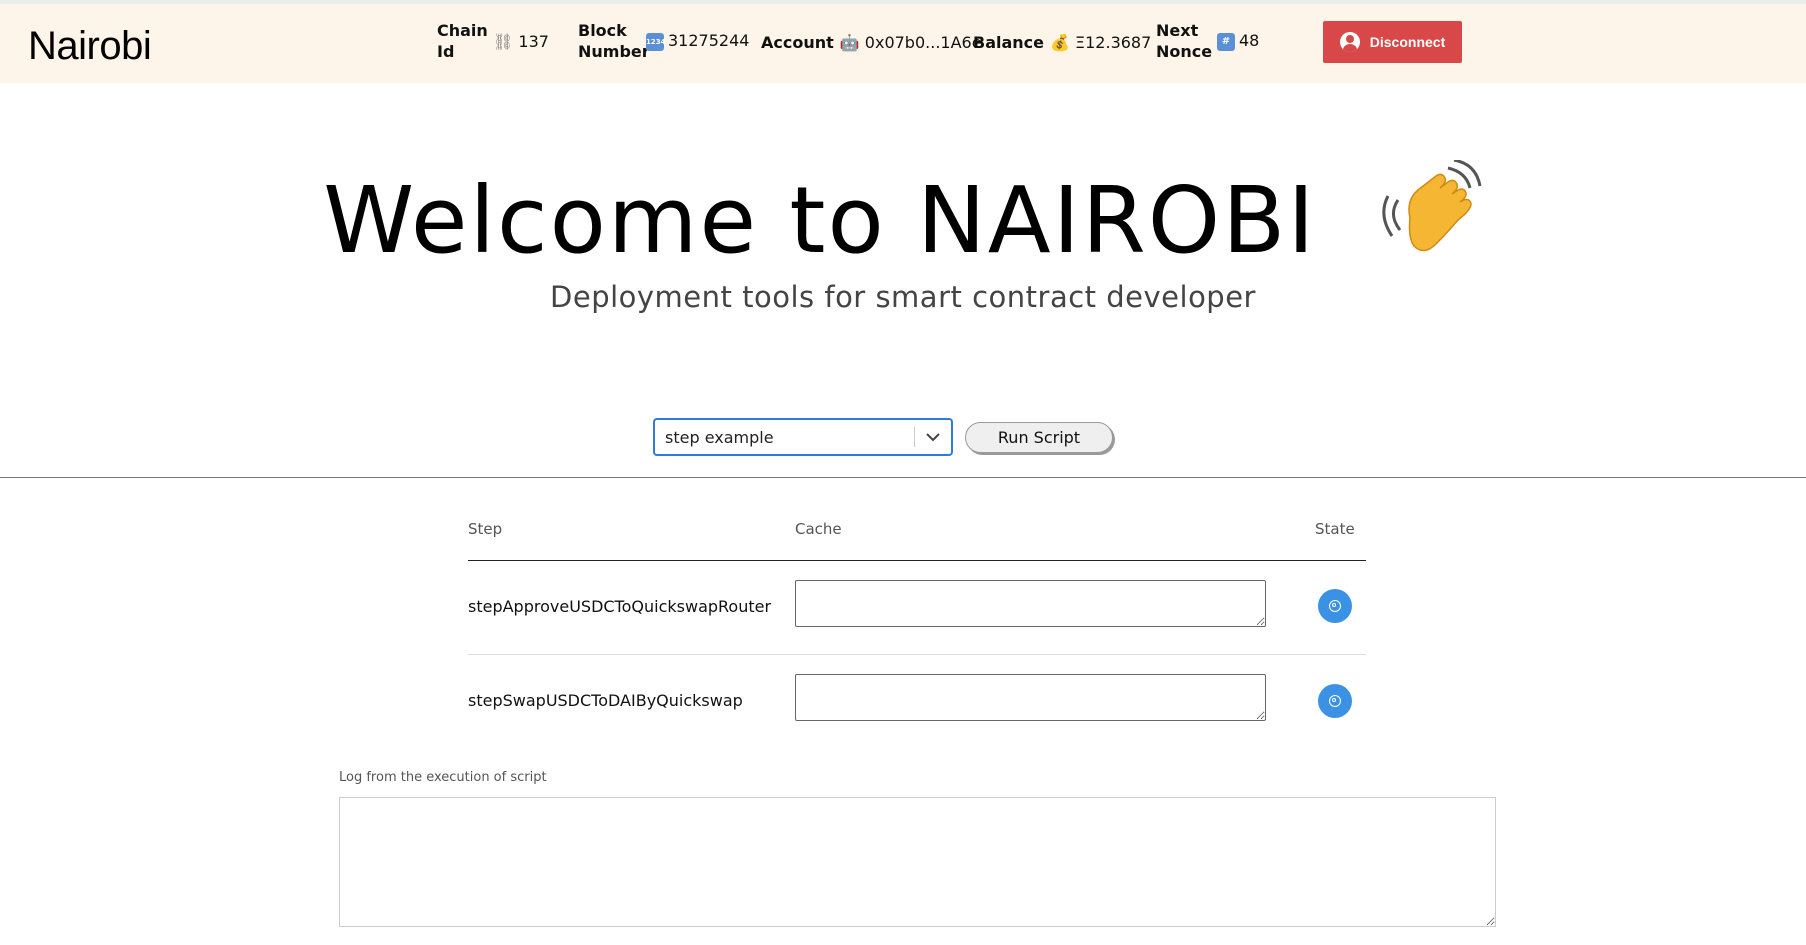  I want to click on waving-hand-icon, so click(1432, 206).